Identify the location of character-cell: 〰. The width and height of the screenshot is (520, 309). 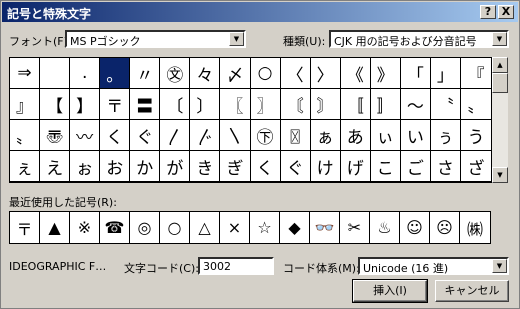
(85, 135).